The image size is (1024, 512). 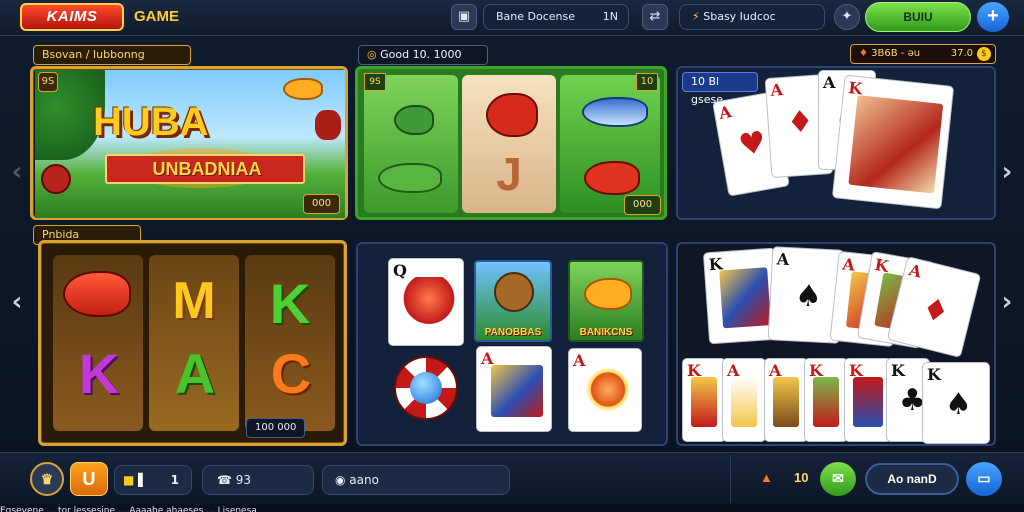 I want to click on wallet-pill: ⚡ Sbasy Iudcoc, so click(x=752, y=17).